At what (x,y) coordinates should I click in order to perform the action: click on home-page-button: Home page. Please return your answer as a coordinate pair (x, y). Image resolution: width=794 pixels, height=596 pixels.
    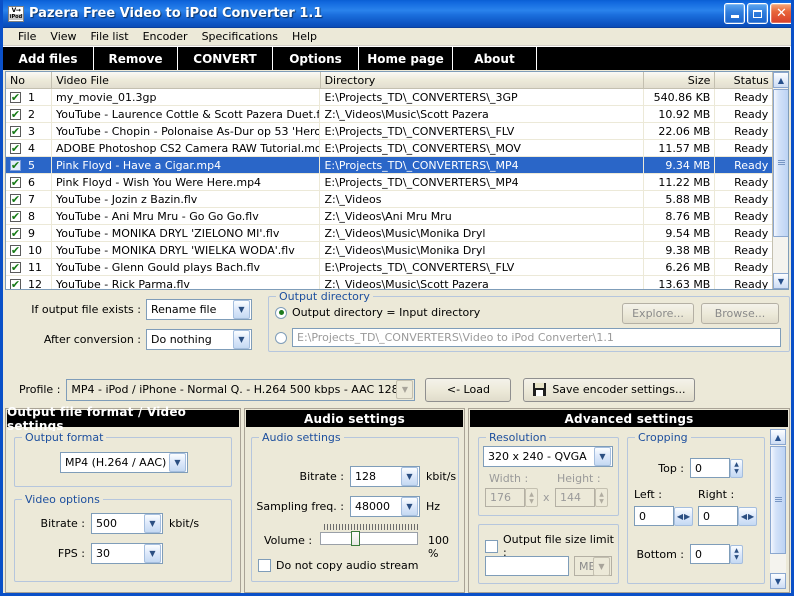
    Looking at the image, I should click on (406, 58).